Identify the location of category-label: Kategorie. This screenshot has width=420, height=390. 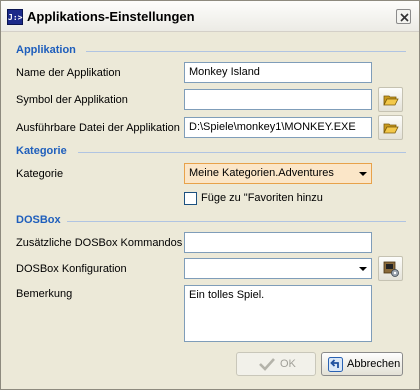
(40, 174).